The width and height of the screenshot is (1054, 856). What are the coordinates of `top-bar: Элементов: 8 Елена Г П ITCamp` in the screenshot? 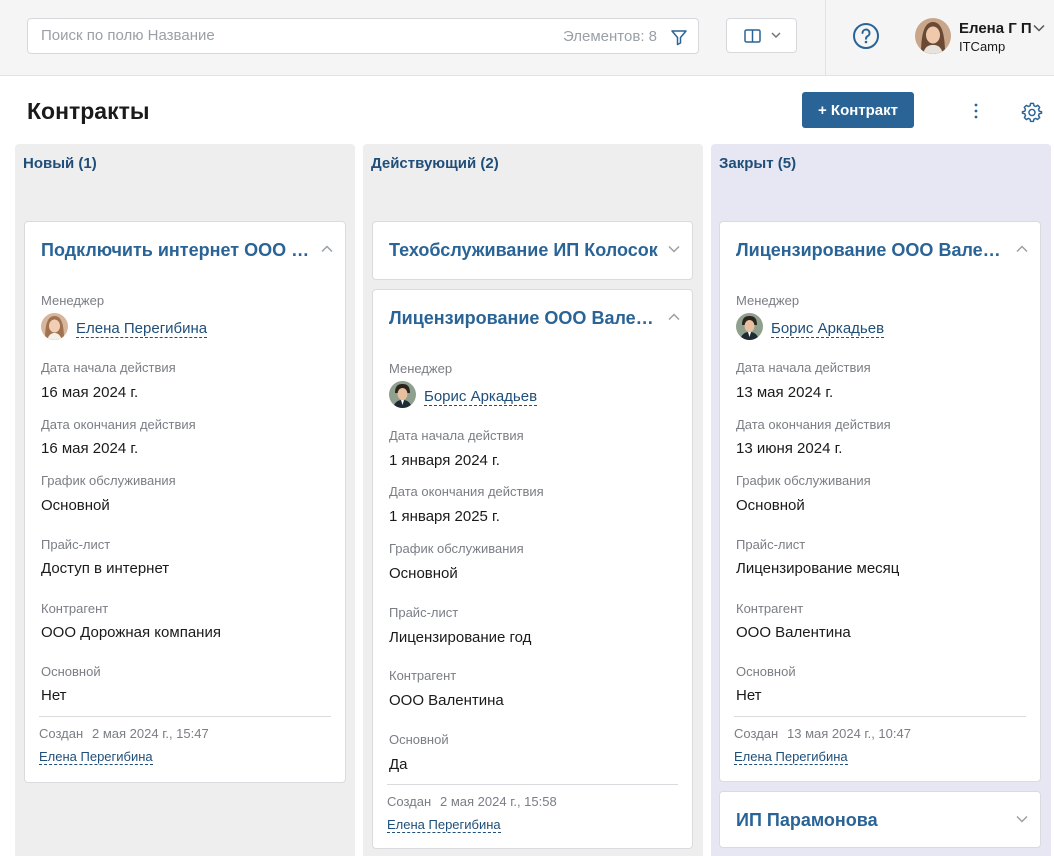 It's located at (527, 38).